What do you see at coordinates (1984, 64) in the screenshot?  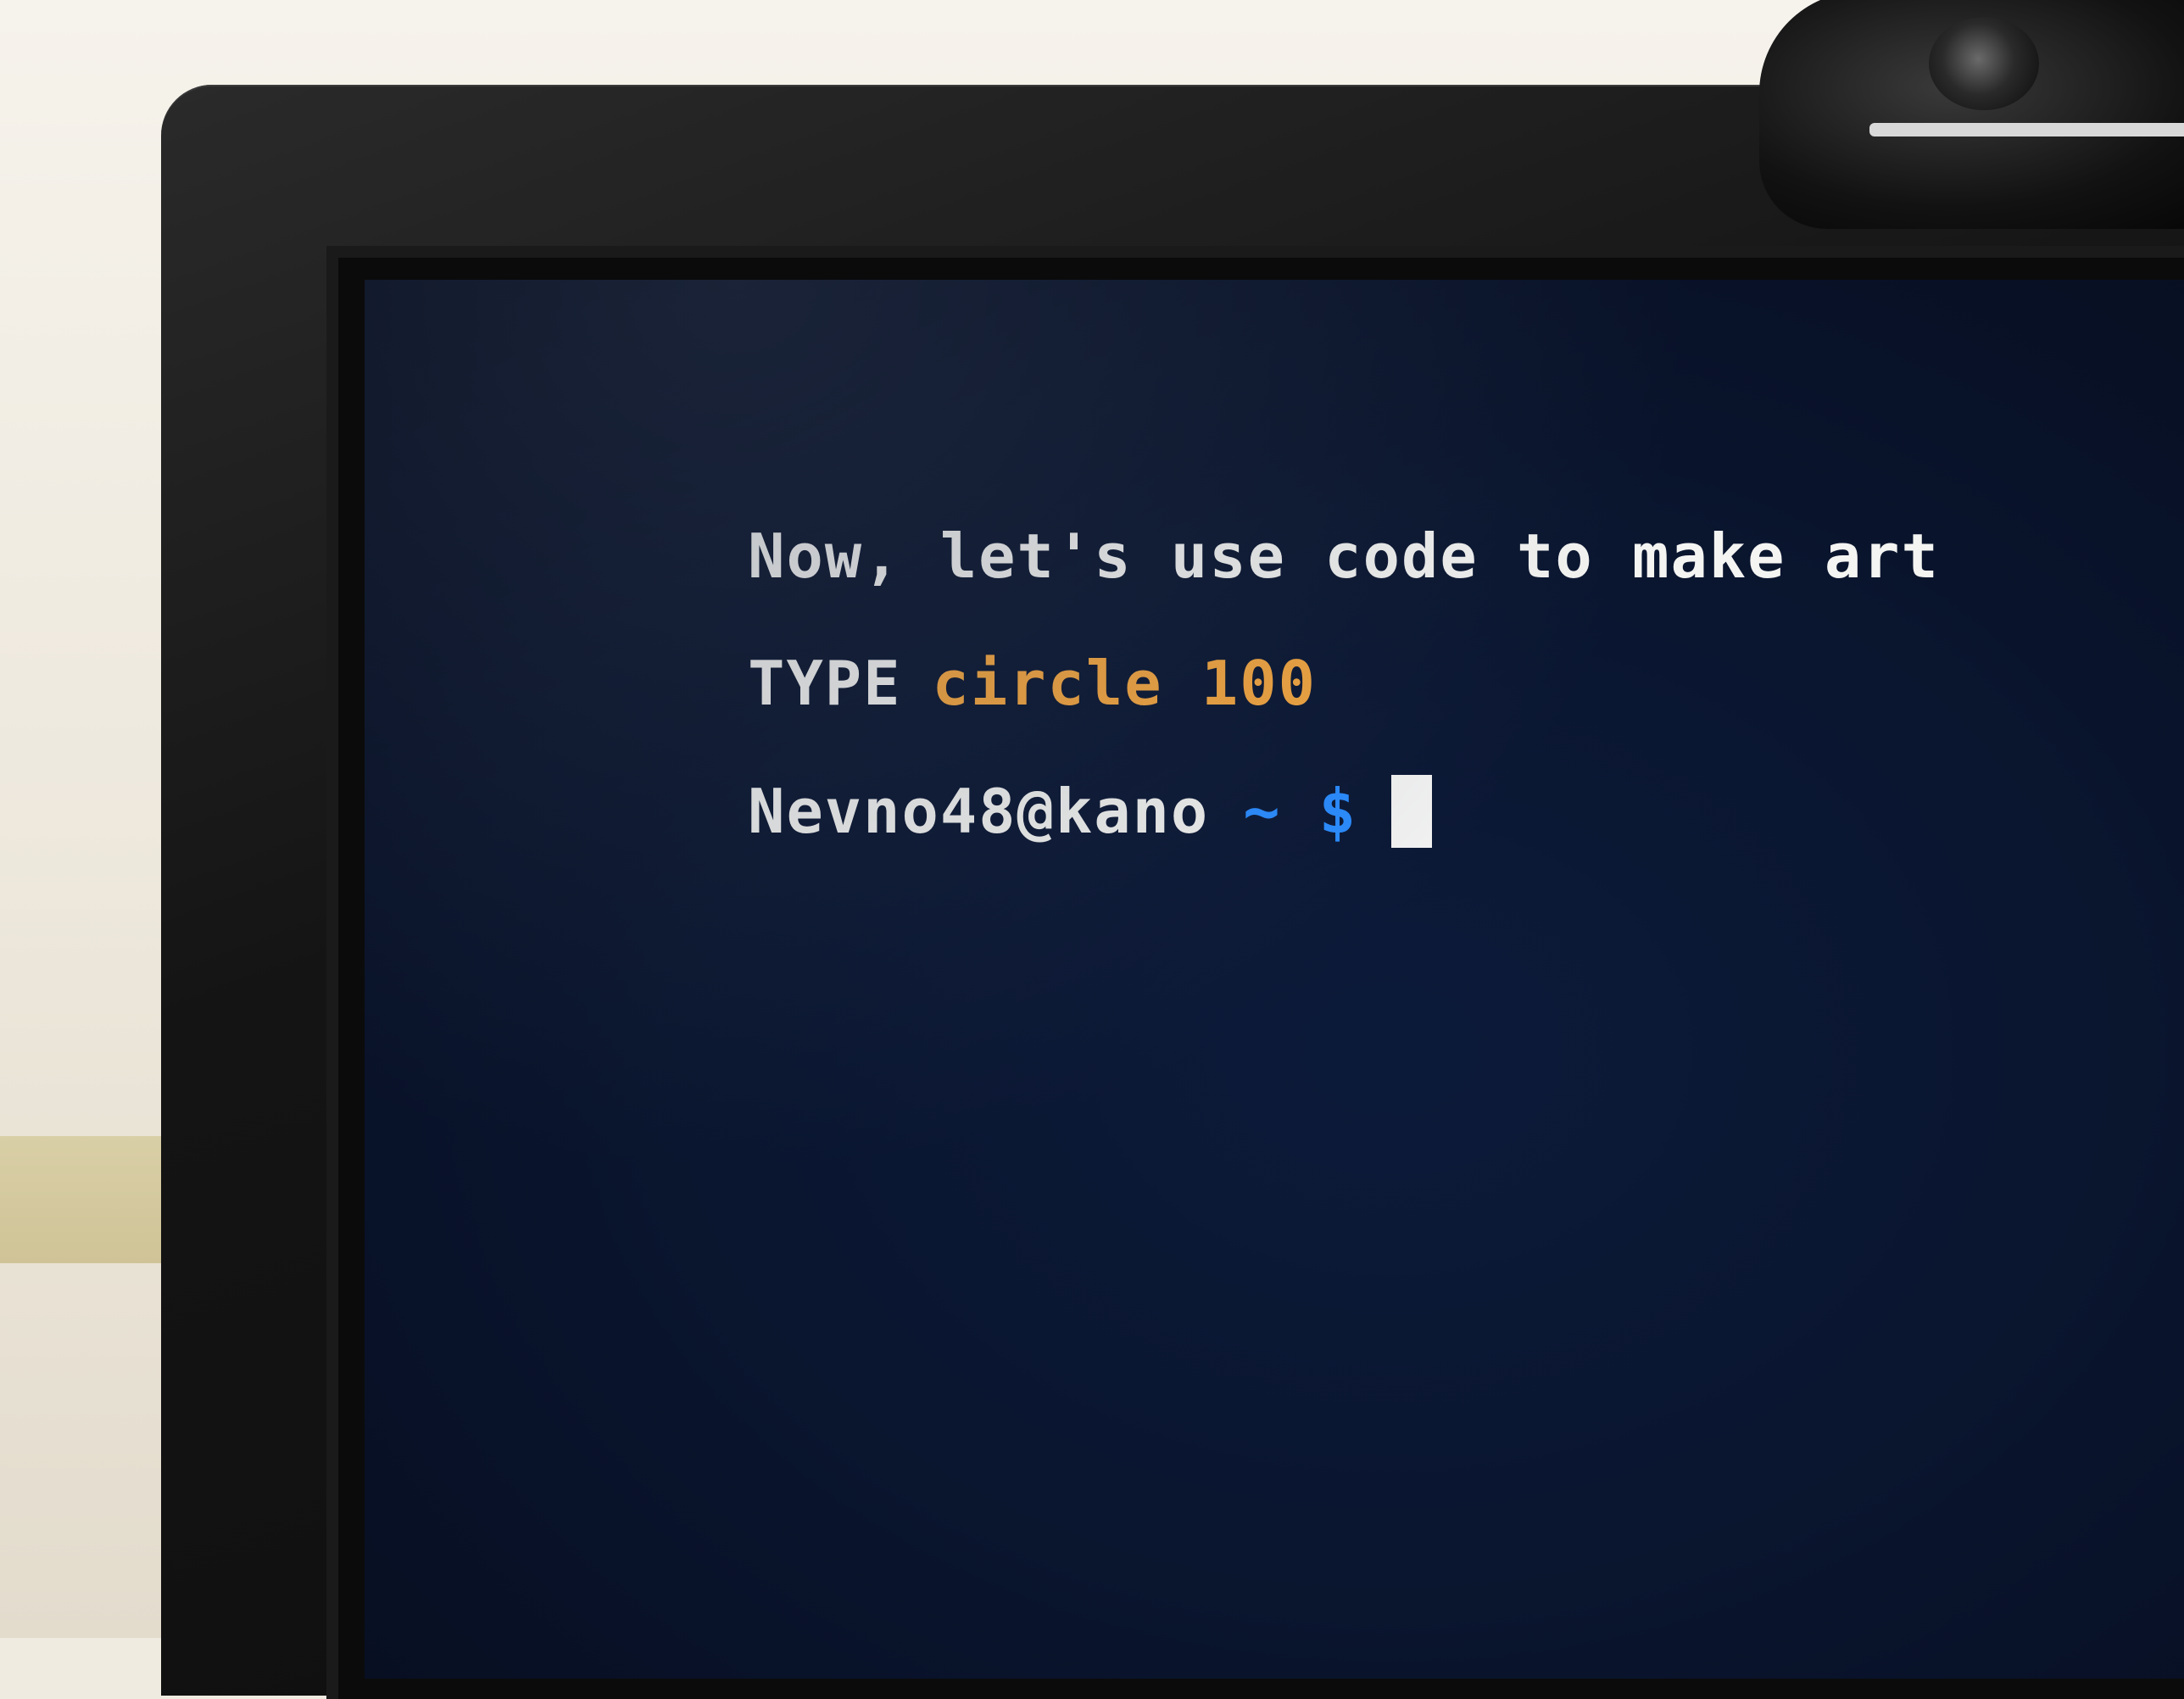 I see `webcam-lens-icon` at bounding box center [1984, 64].